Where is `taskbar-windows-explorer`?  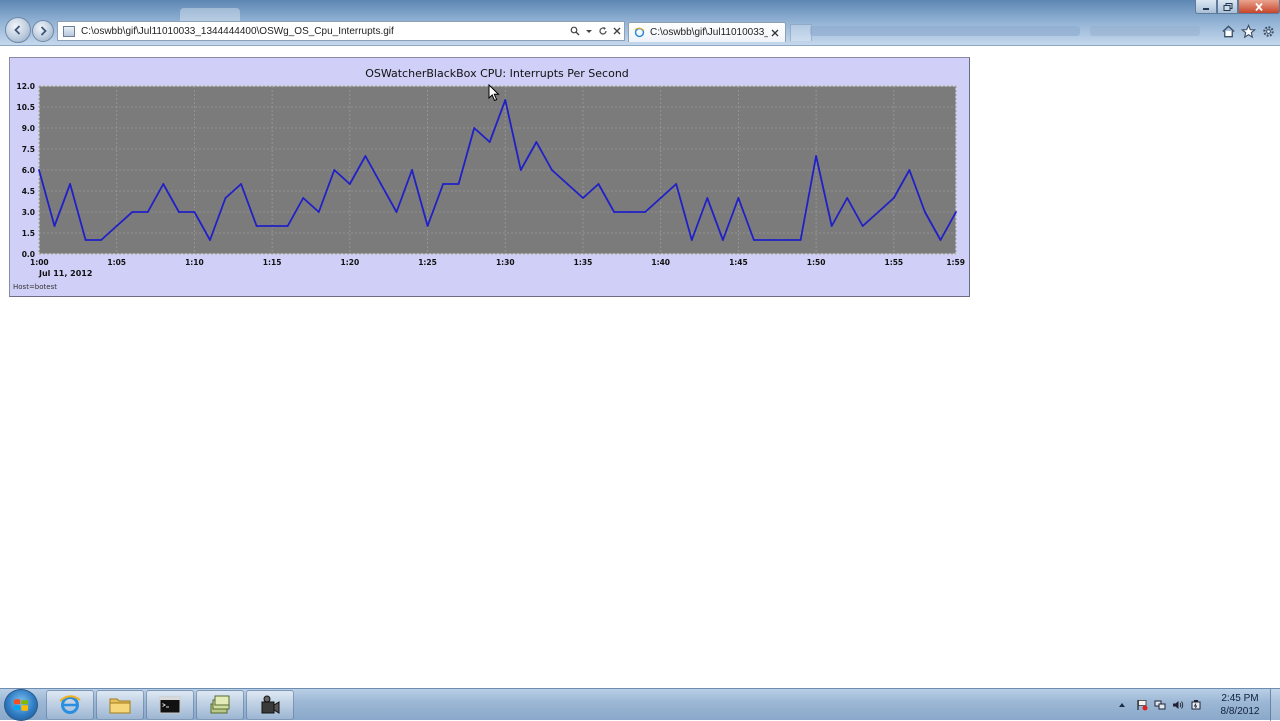 taskbar-windows-explorer is located at coordinates (120, 705).